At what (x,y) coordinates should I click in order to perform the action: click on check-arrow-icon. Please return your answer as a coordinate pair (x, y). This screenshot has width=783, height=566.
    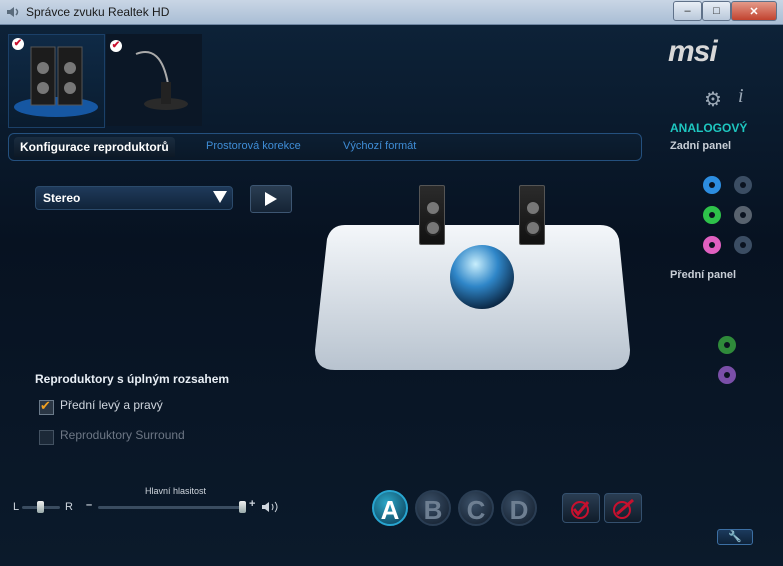
    Looking at the image, I should click on (623, 508).